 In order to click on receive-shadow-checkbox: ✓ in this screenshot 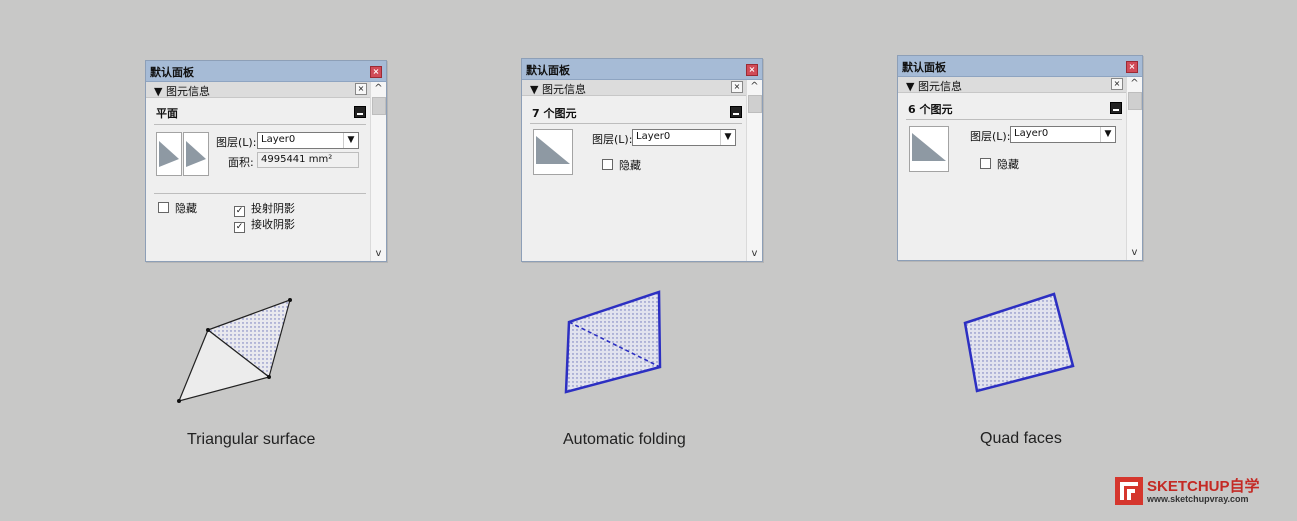, I will do `click(239, 227)`.